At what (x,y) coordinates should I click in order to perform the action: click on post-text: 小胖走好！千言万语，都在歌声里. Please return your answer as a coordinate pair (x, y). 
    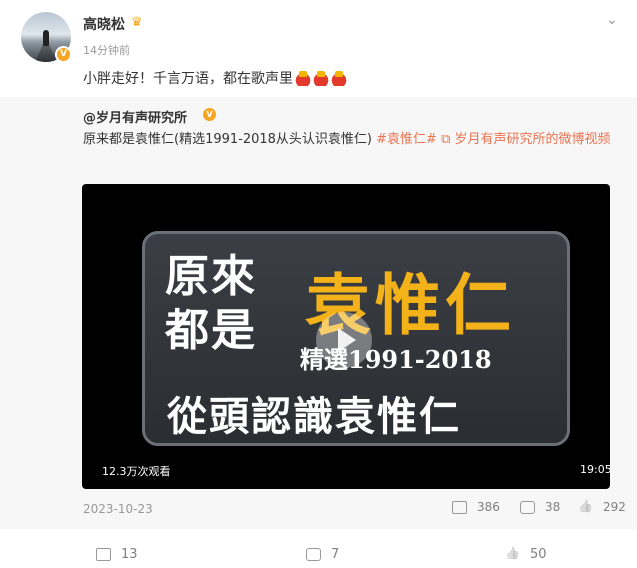
    Looking at the image, I should click on (215, 78).